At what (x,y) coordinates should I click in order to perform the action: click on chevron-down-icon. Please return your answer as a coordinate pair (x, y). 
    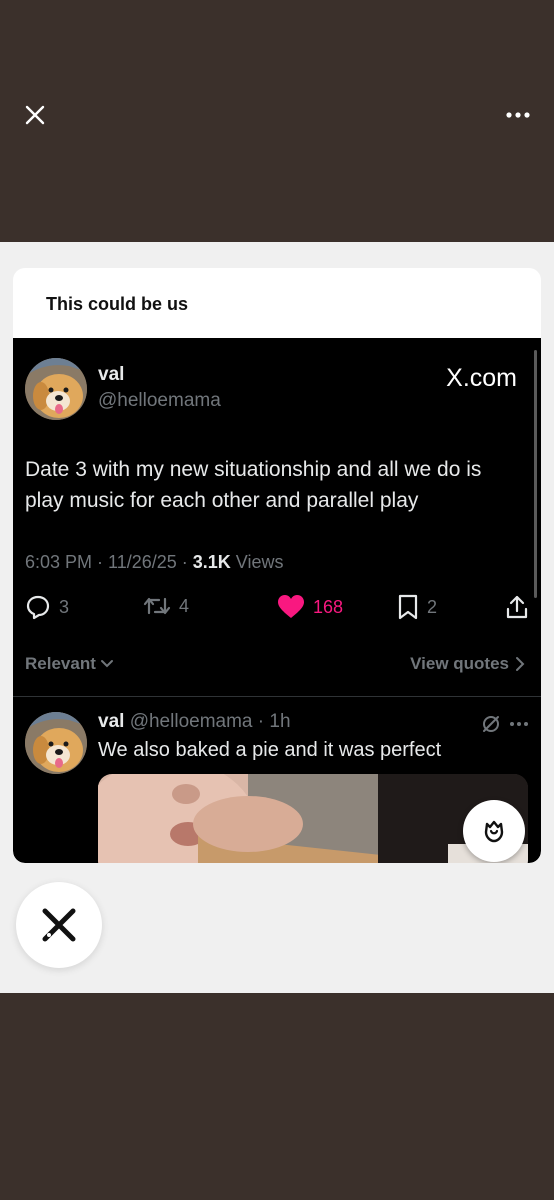
    Looking at the image, I should click on (106, 664).